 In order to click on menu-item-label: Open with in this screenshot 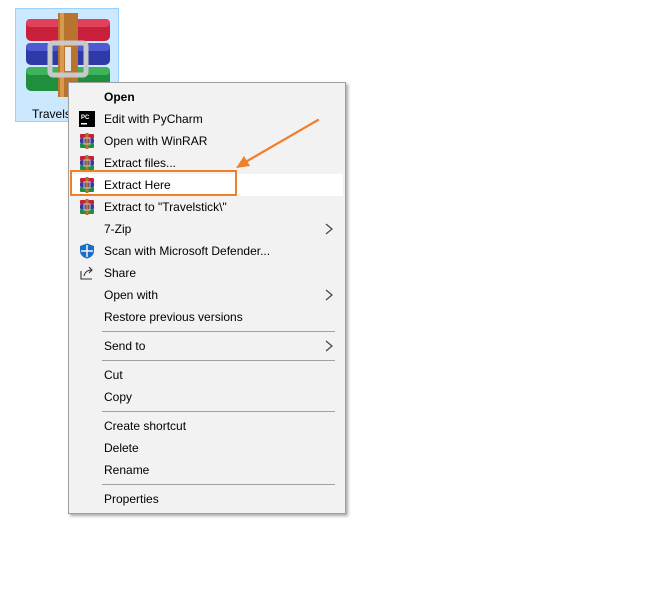, I will do `click(131, 295)`.